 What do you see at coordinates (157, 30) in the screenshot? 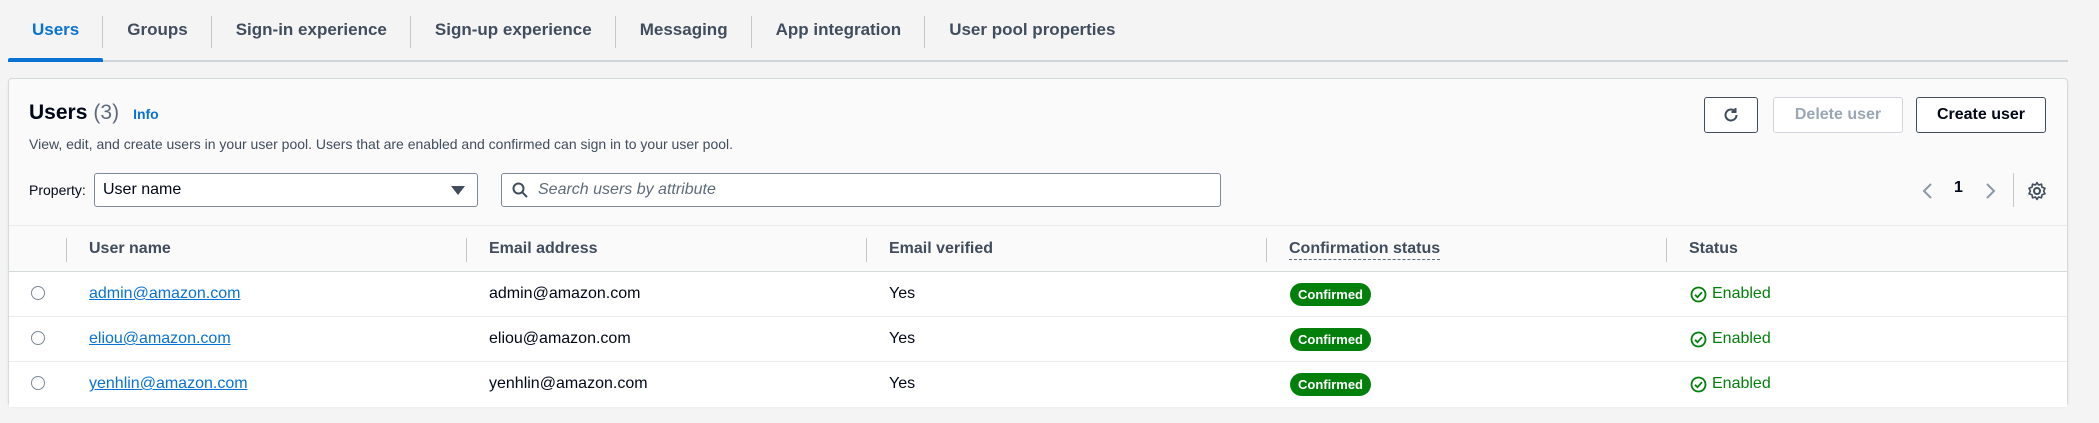
I see `tab-groups: Groups` at bounding box center [157, 30].